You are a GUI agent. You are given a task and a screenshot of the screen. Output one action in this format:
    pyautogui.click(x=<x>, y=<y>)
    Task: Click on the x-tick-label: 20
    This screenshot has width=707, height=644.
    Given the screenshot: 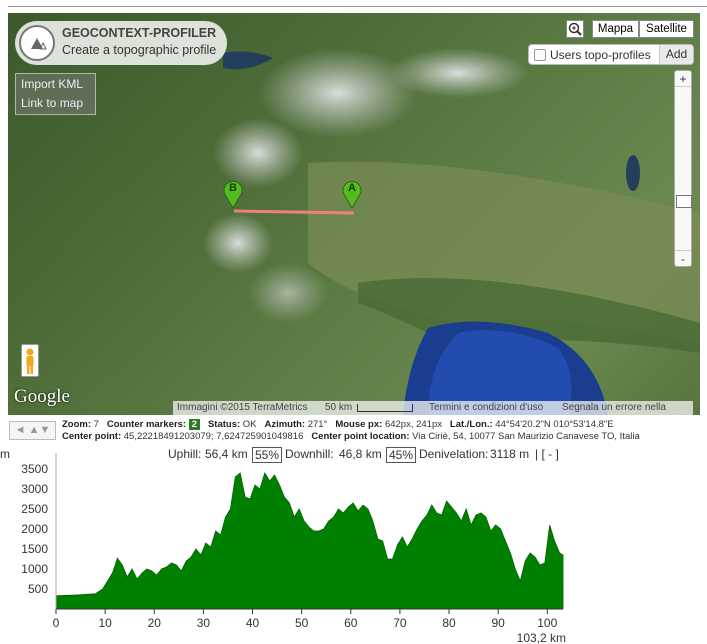 What is the action you would take?
    pyautogui.click(x=155, y=623)
    